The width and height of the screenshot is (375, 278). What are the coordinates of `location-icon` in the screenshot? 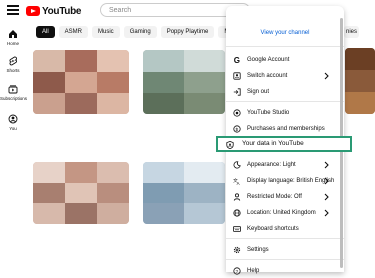 It's located at (237, 213).